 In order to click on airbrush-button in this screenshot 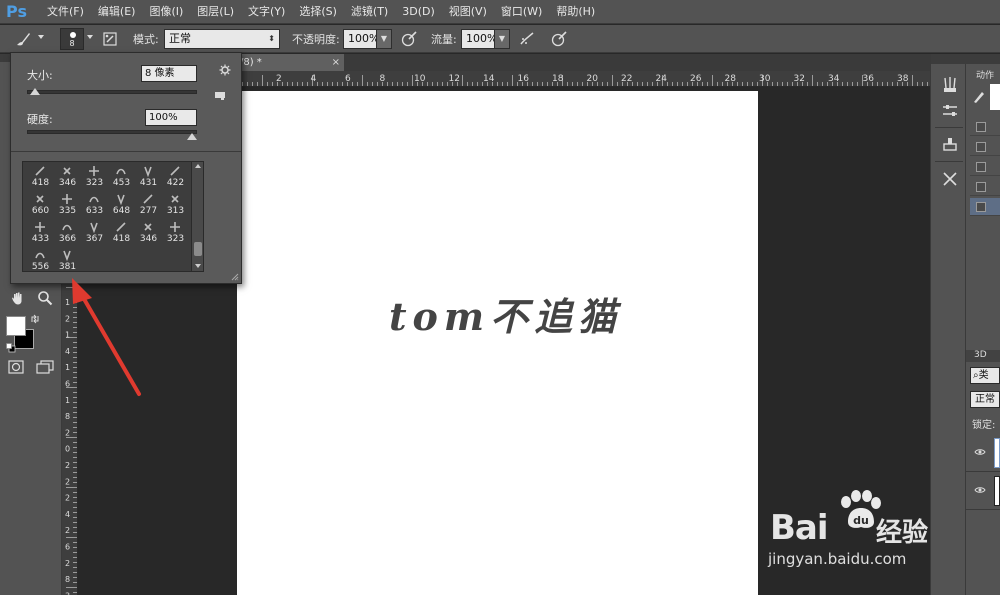, I will do `click(527, 39)`.